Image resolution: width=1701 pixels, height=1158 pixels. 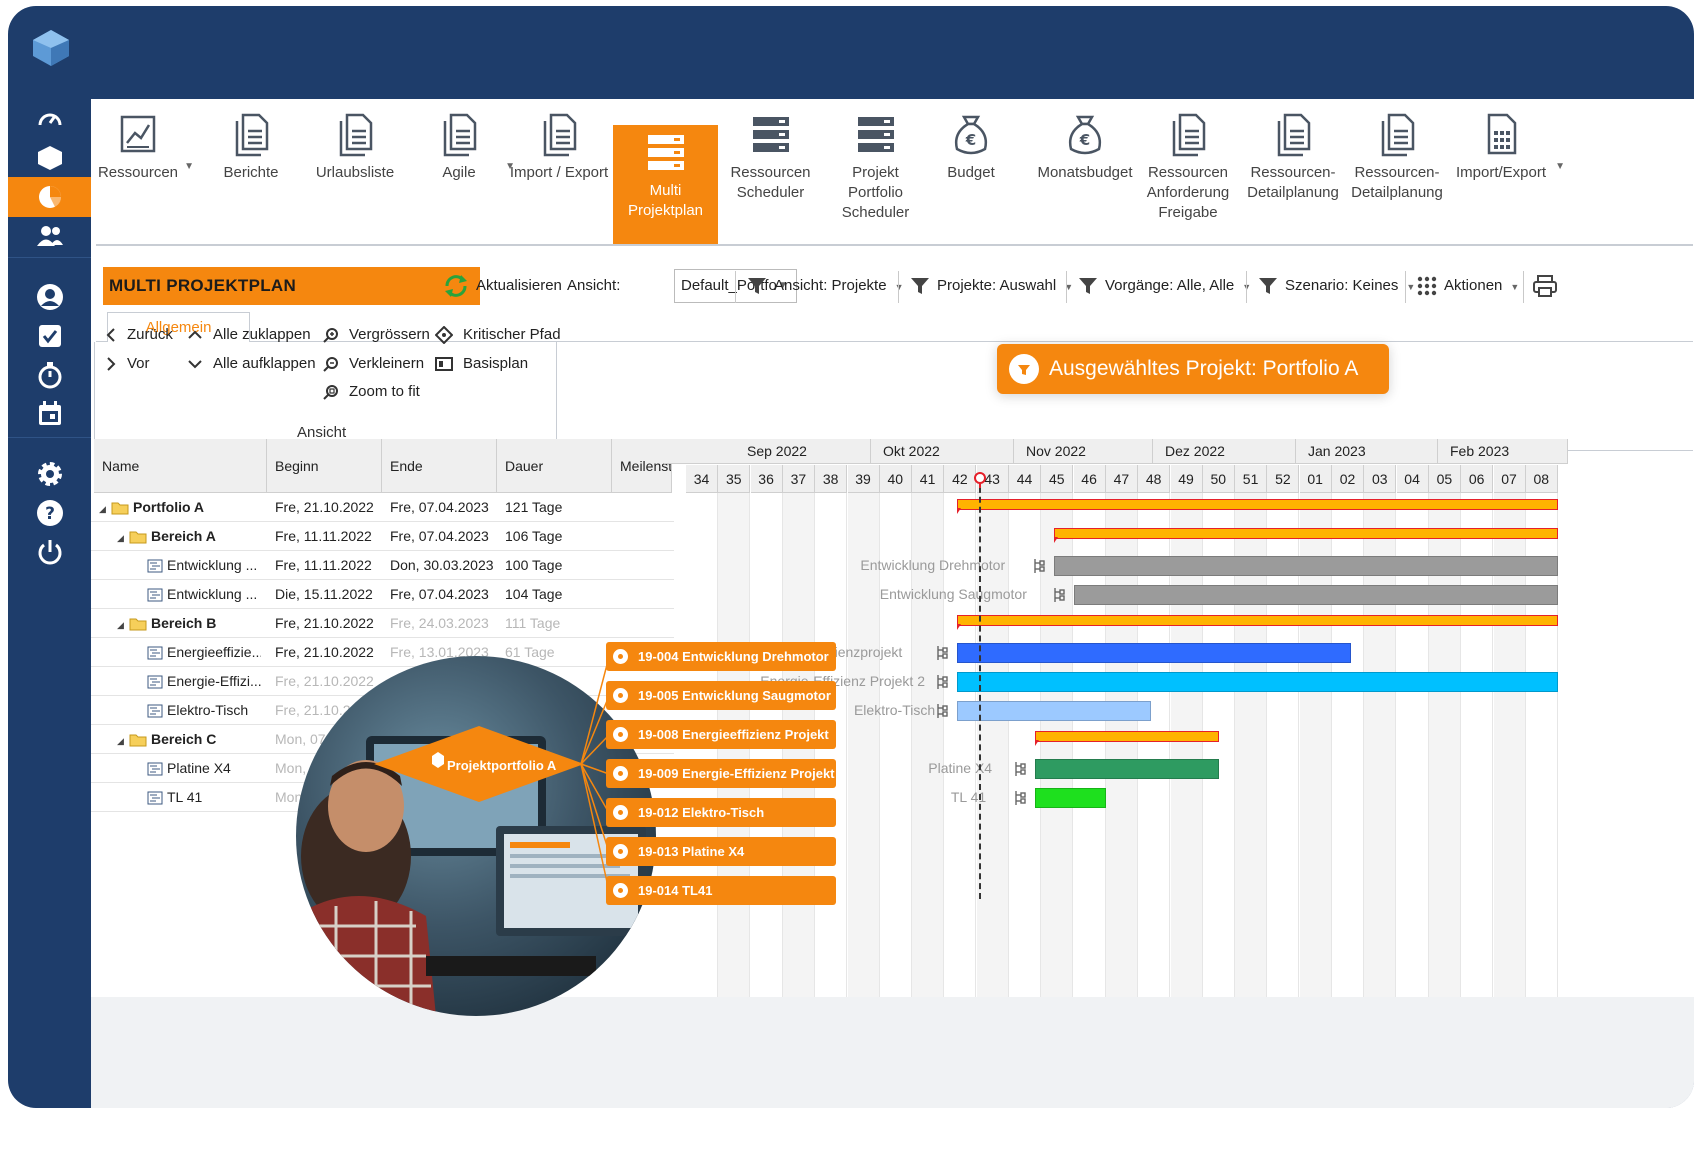 I want to click on critical-path-button: Kritischer Pfad, so click(x=497, y=335).